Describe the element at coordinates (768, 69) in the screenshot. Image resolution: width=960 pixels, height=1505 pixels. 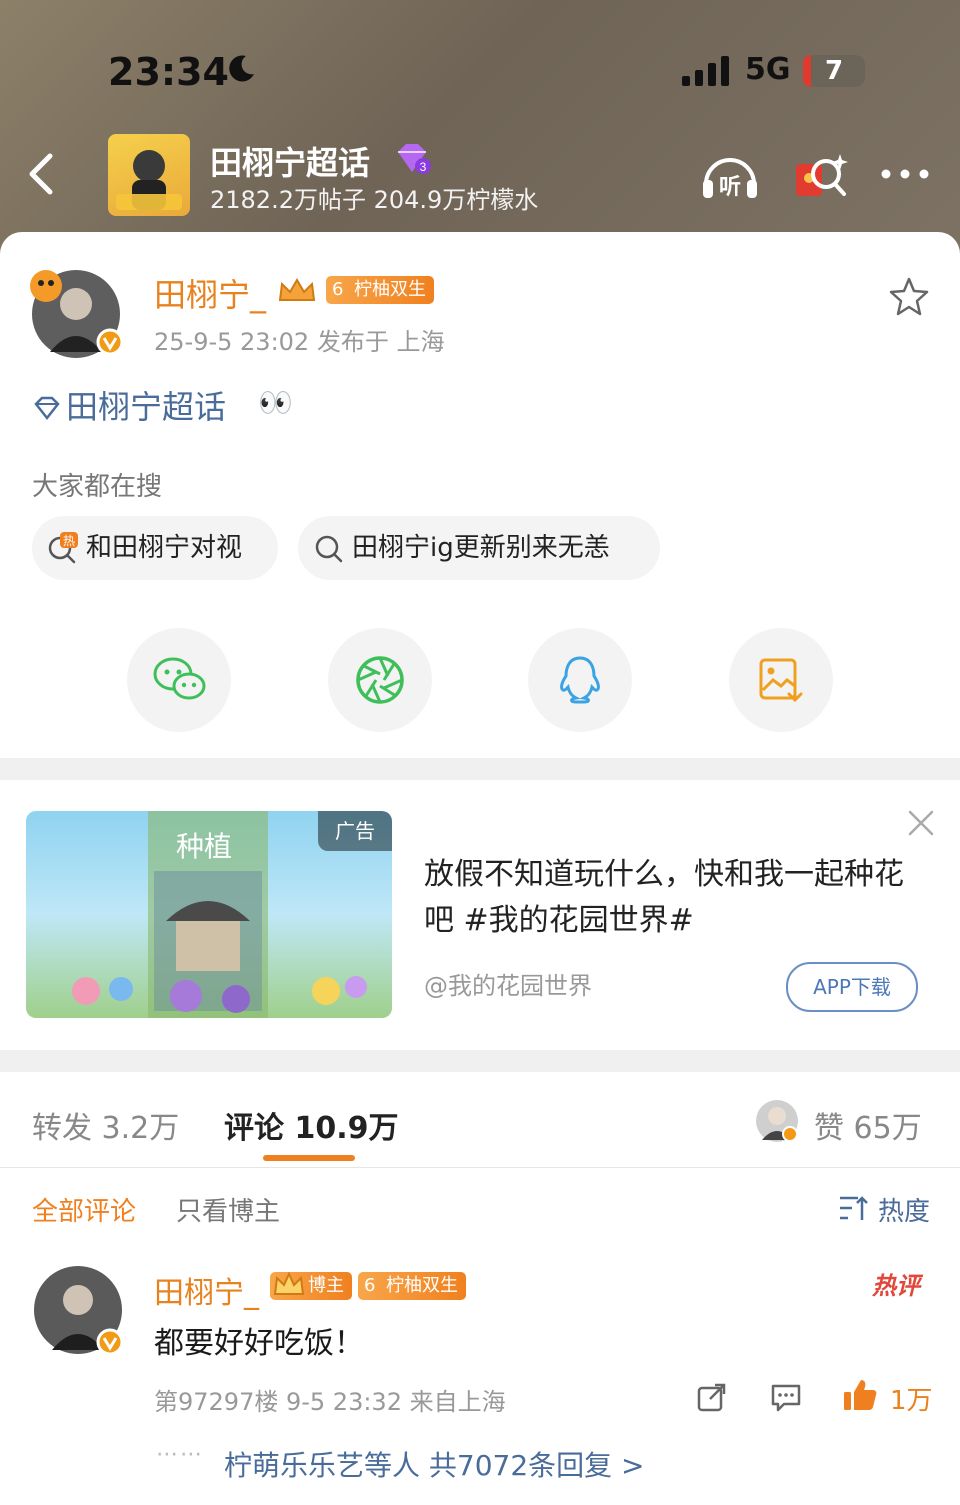
I see `network-label: 5G` at that location.